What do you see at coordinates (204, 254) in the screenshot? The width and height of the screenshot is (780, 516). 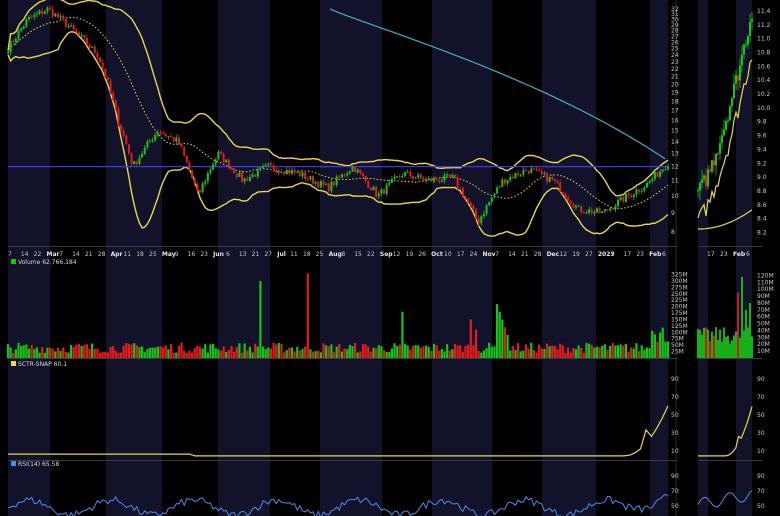 I see `date-axis-label: 23` at bounding box center [204, 254].